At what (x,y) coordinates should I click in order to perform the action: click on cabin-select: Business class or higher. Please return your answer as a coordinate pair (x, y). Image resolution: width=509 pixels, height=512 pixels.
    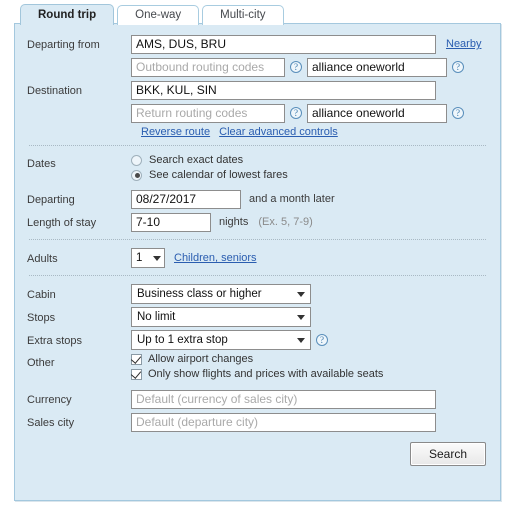
    Looking at the image, I should click on (221, 294).